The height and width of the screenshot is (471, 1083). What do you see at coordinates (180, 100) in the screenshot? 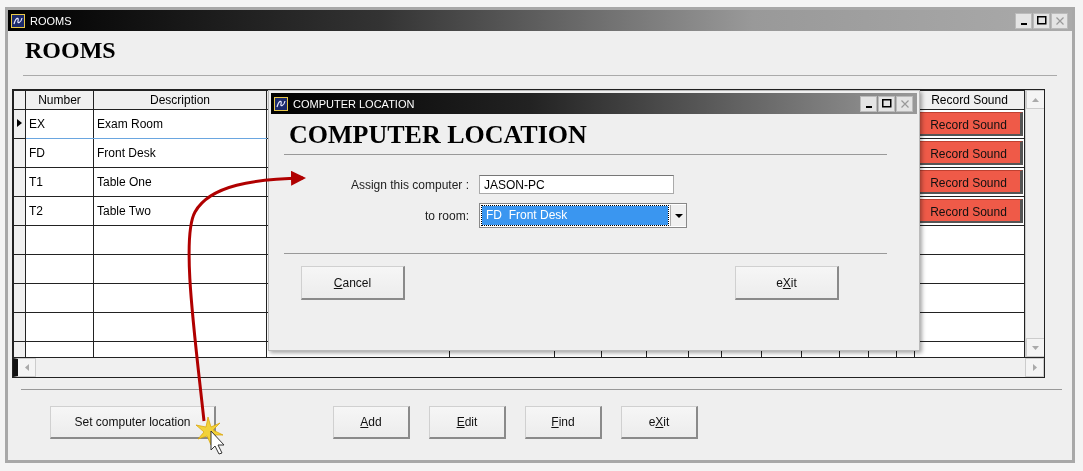
I see `column-header: Description` at bounding box center [180, 100].